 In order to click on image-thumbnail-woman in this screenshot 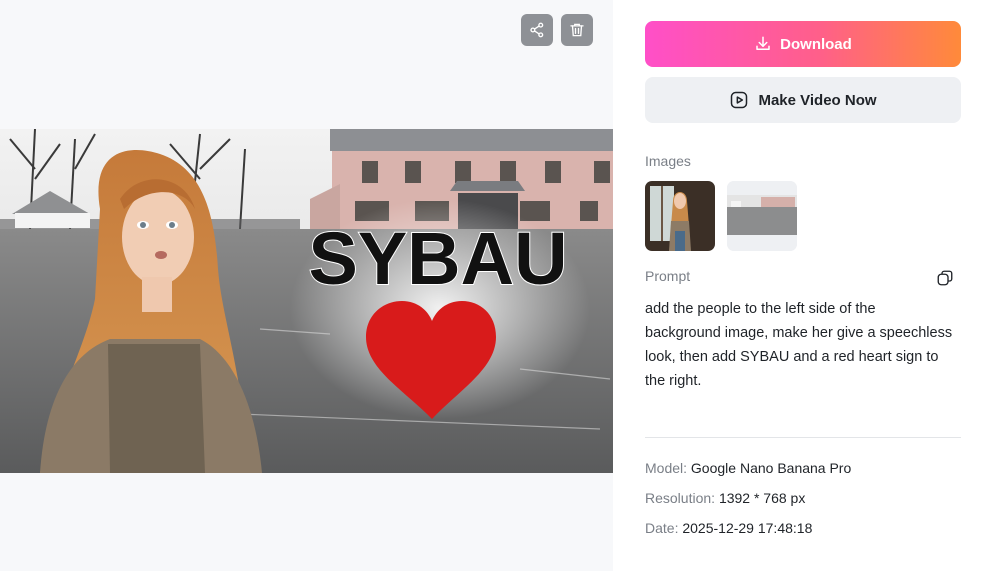, I will do `click(680, 216)`.